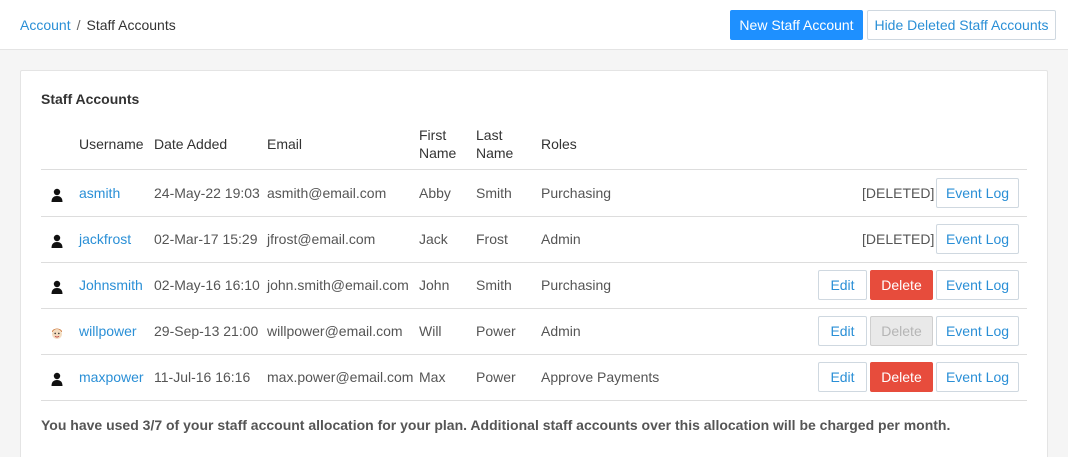 The width and height of the screenshot is (1068, 457). Describe the element at coordinates (206, 239) in the screenshot. I see `date-added-cell: 02-Mar-17 15:29` at that location.